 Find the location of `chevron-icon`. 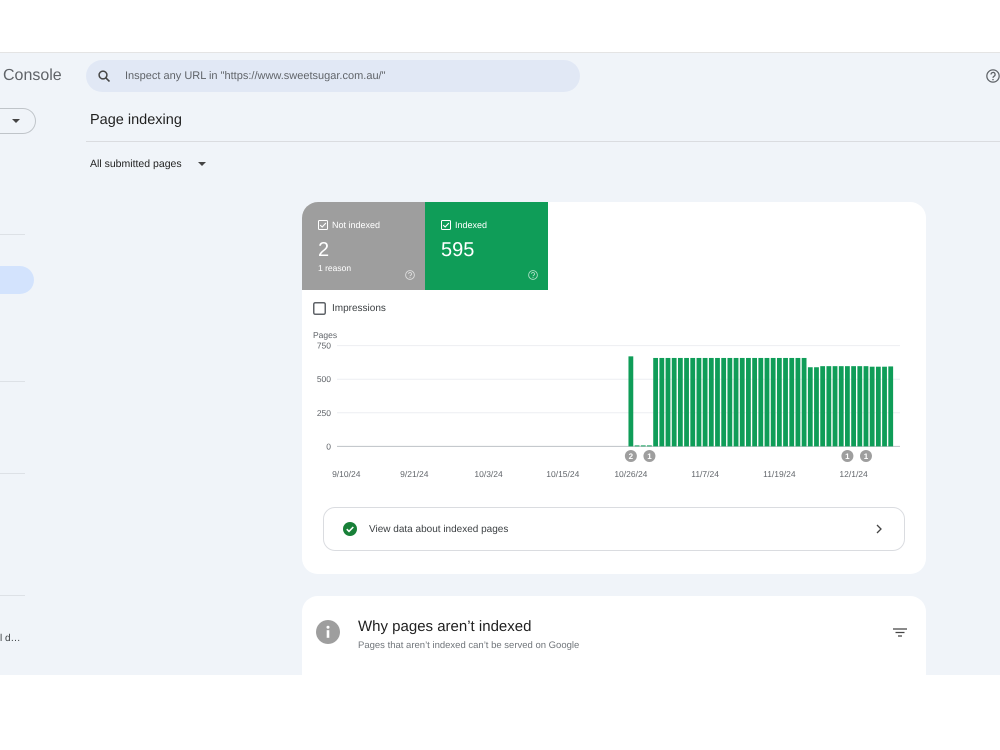

chevron-icon is located at coordinates (879, 529).